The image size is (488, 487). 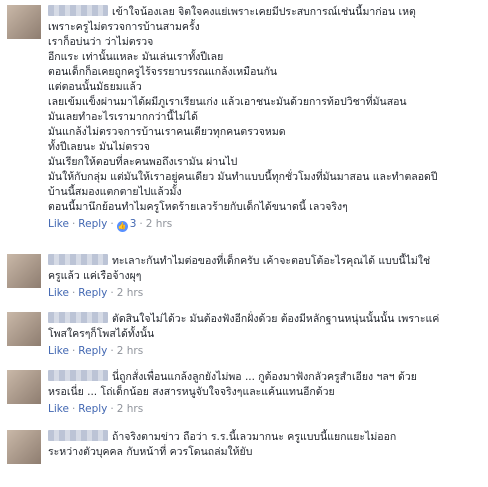 I want to click on comment-text-line: ทั้งปีเลยนะ มันไม่ตรวจ, so click(x=99, y=147).